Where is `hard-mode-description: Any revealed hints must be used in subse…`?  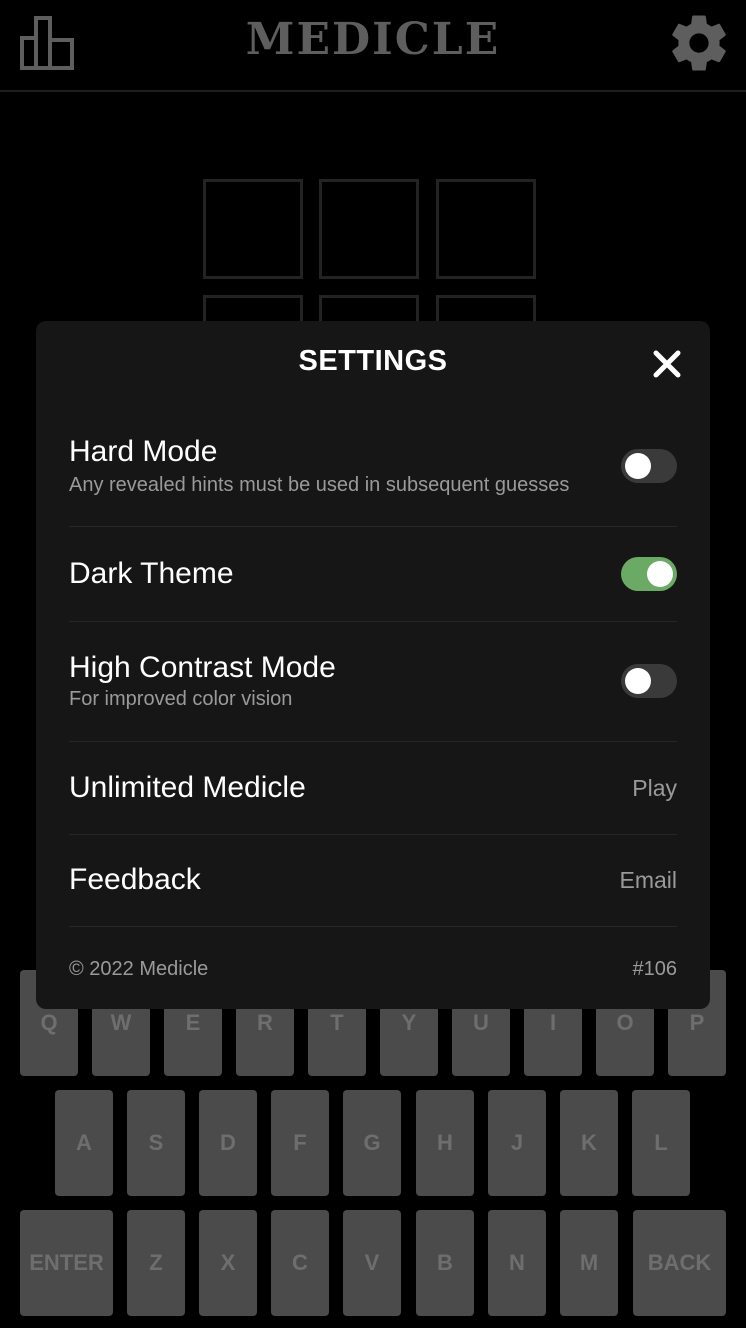
hard-mode-description: Any revealed hints must be used in subse… is located at coordinates (319, 485).